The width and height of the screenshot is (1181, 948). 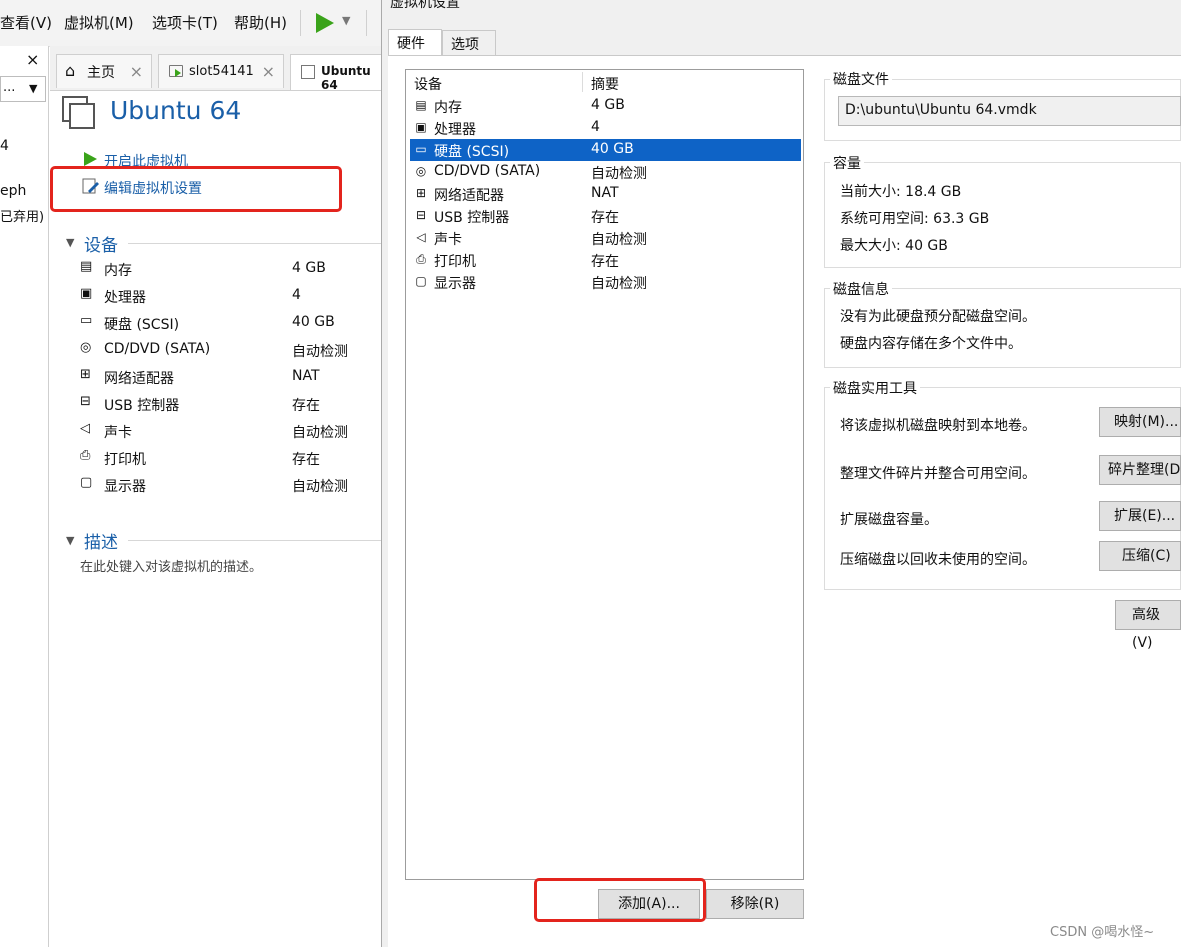 I want to click on dialog-title: 虚拟机设置, so click(x=425, y=5).